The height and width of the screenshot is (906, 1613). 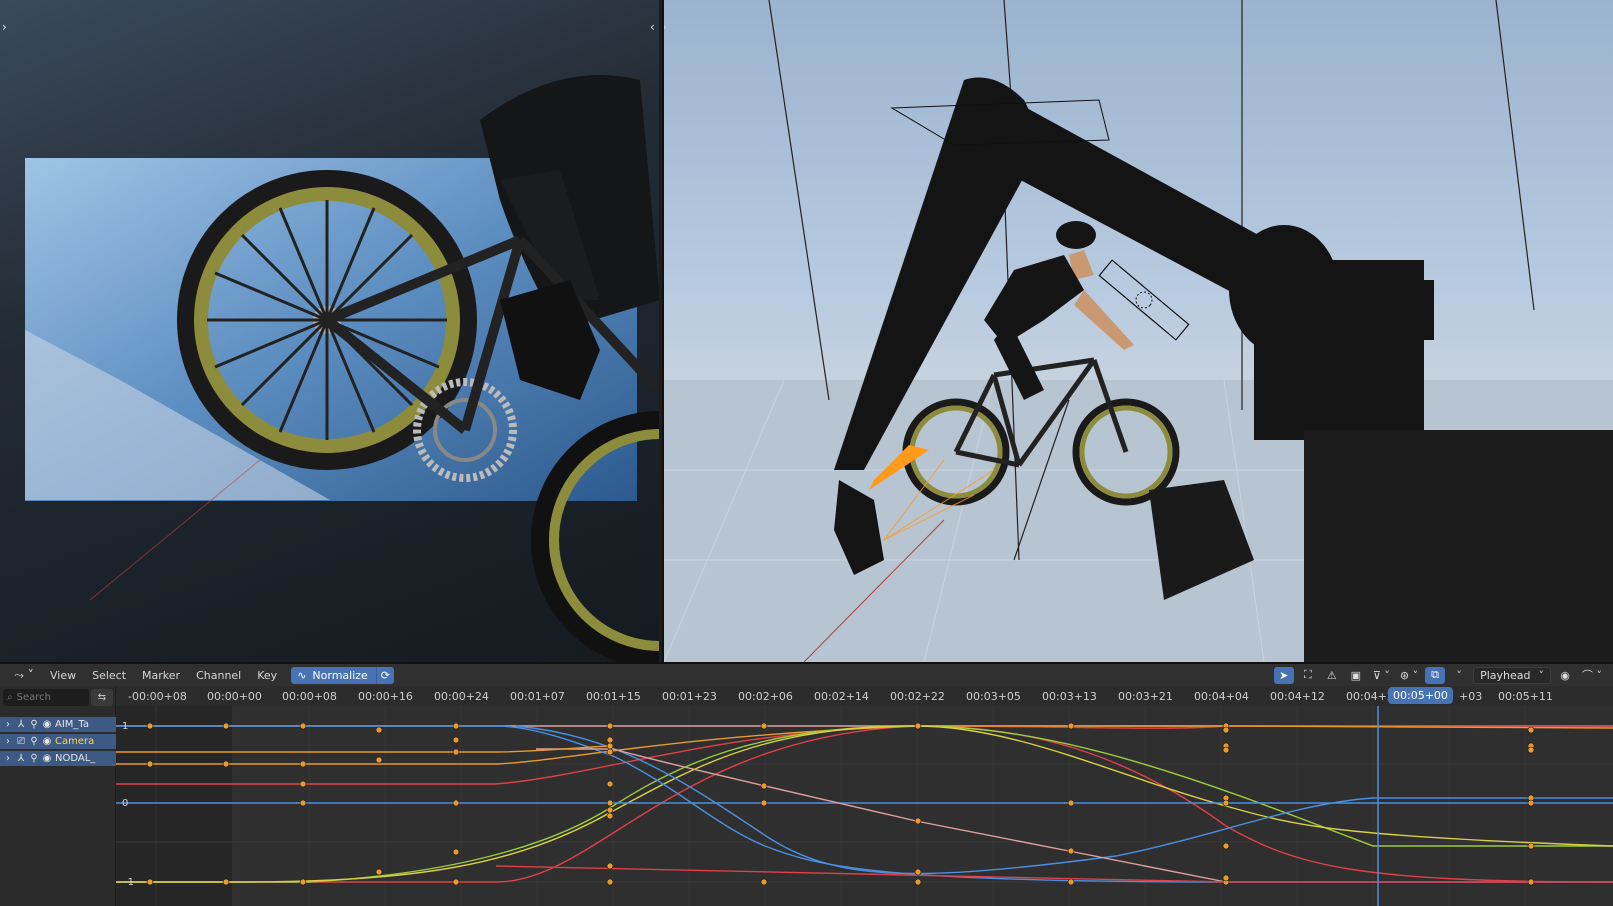 I want to click on normalize-label: Normalize, so click(x=340, y=675).